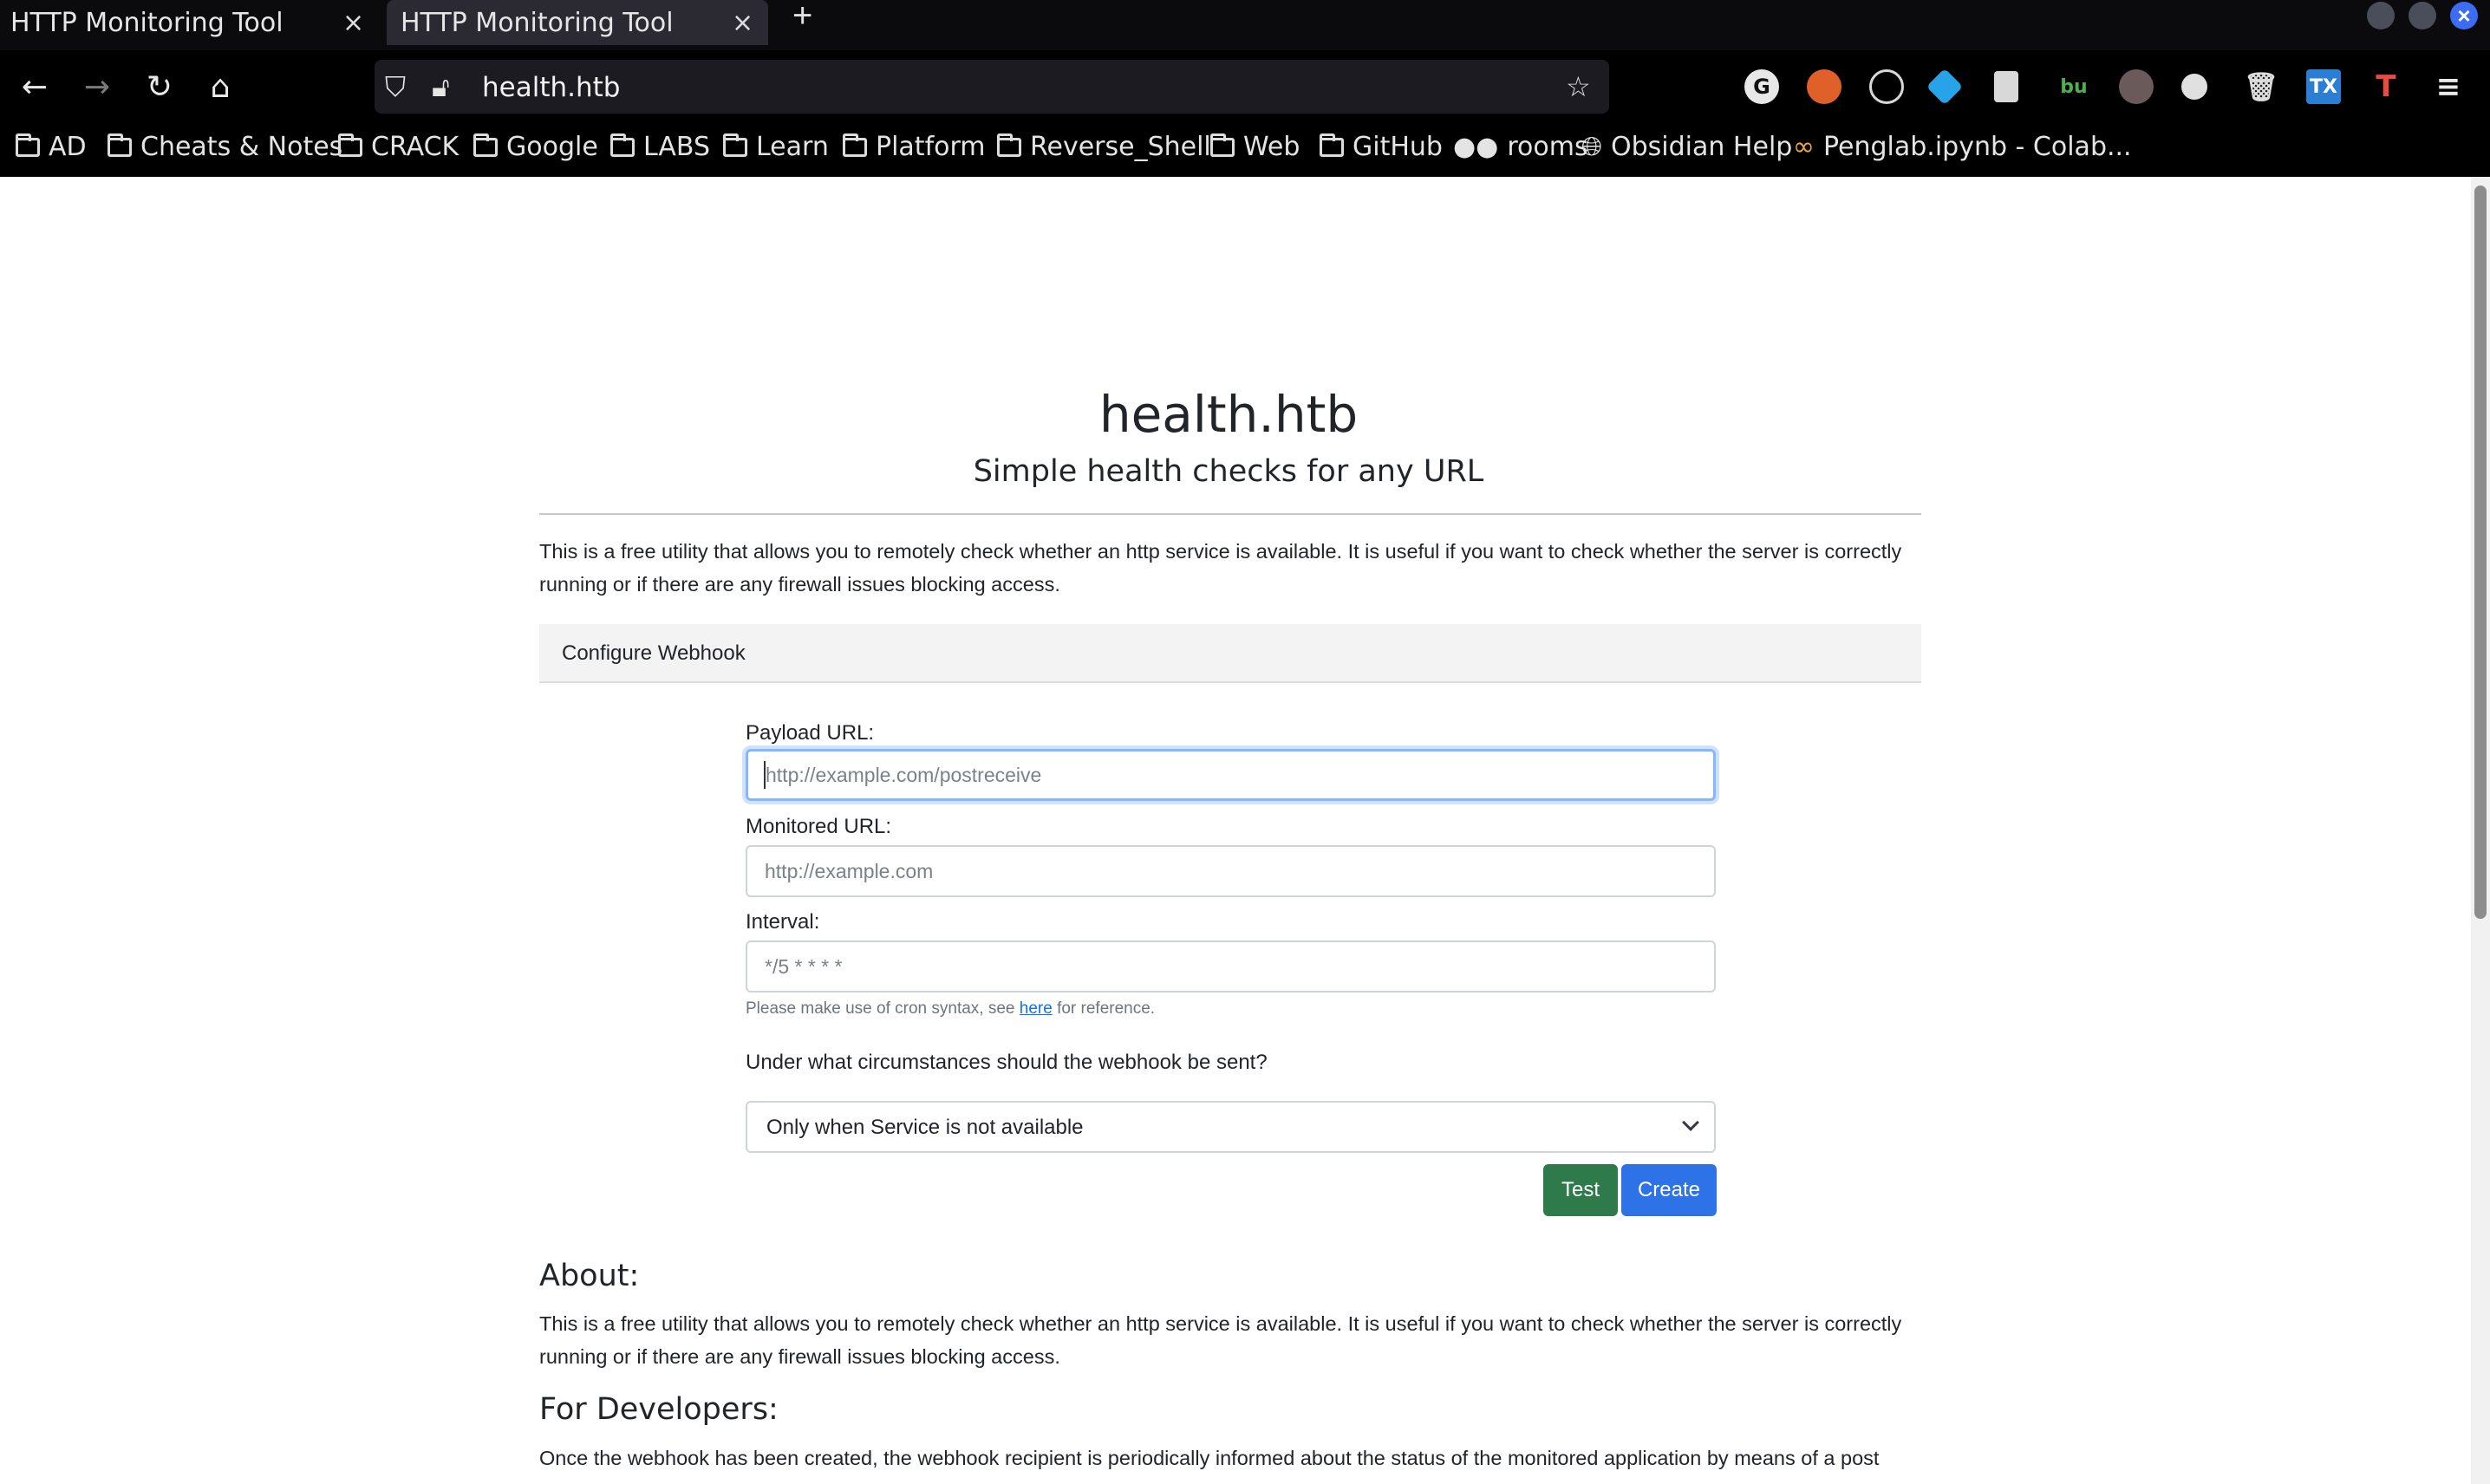 This screenshot has width=2490, height=1484. I want to click on bookmark-label: Cheats & Notes, so click(241, 147).